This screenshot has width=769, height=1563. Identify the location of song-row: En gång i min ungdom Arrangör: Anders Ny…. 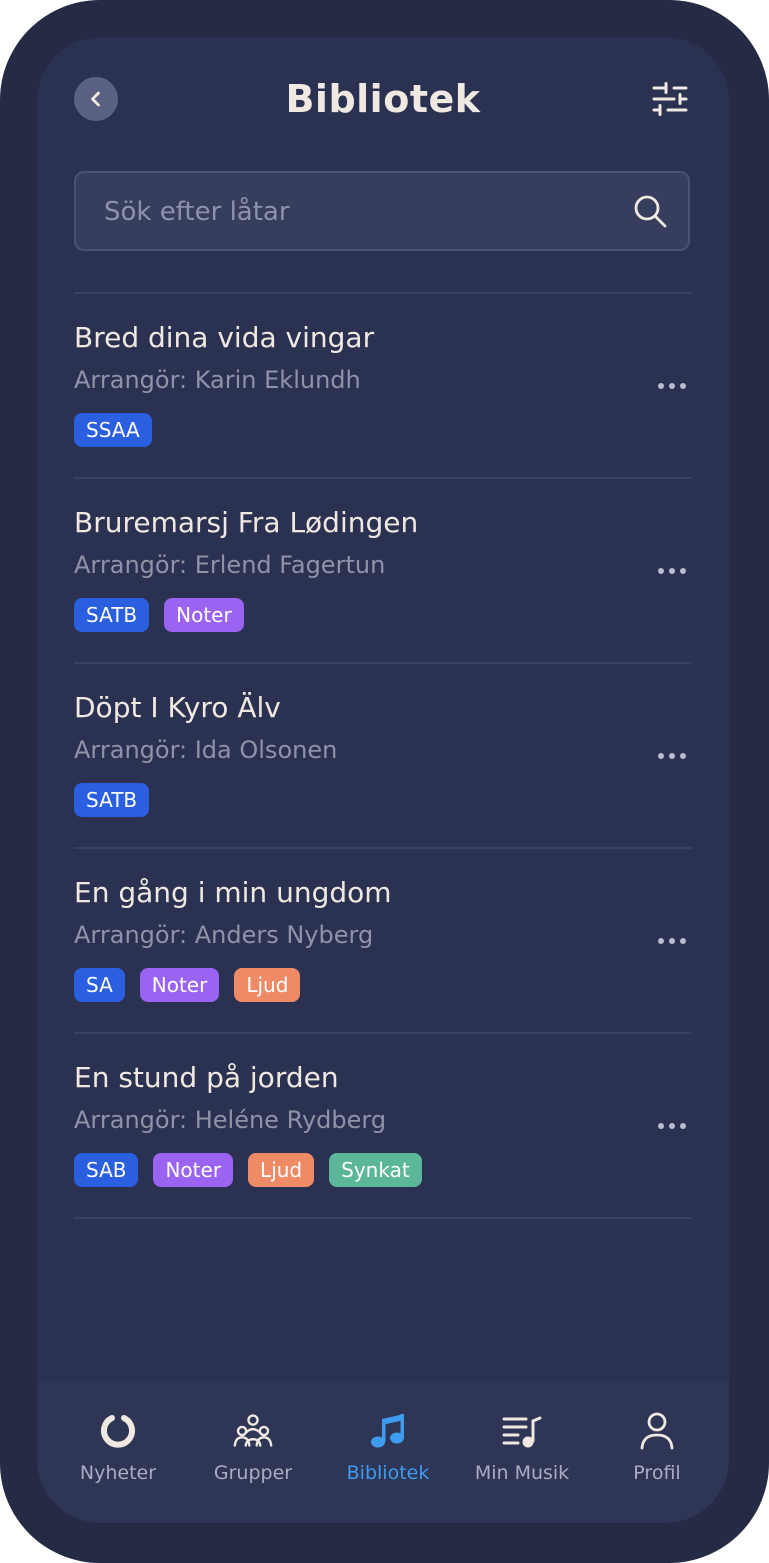
(383, 940).